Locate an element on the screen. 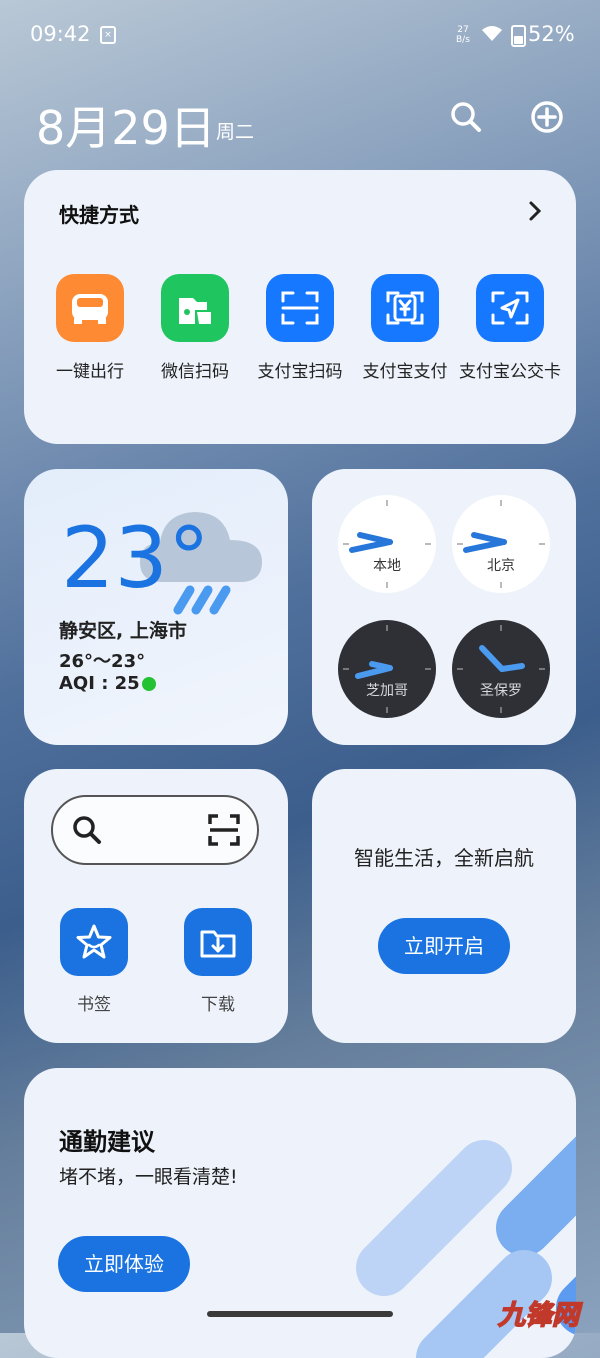 This screenshot has width=600, height=1358. download-folder-icon is located at coordinates (218, 944).